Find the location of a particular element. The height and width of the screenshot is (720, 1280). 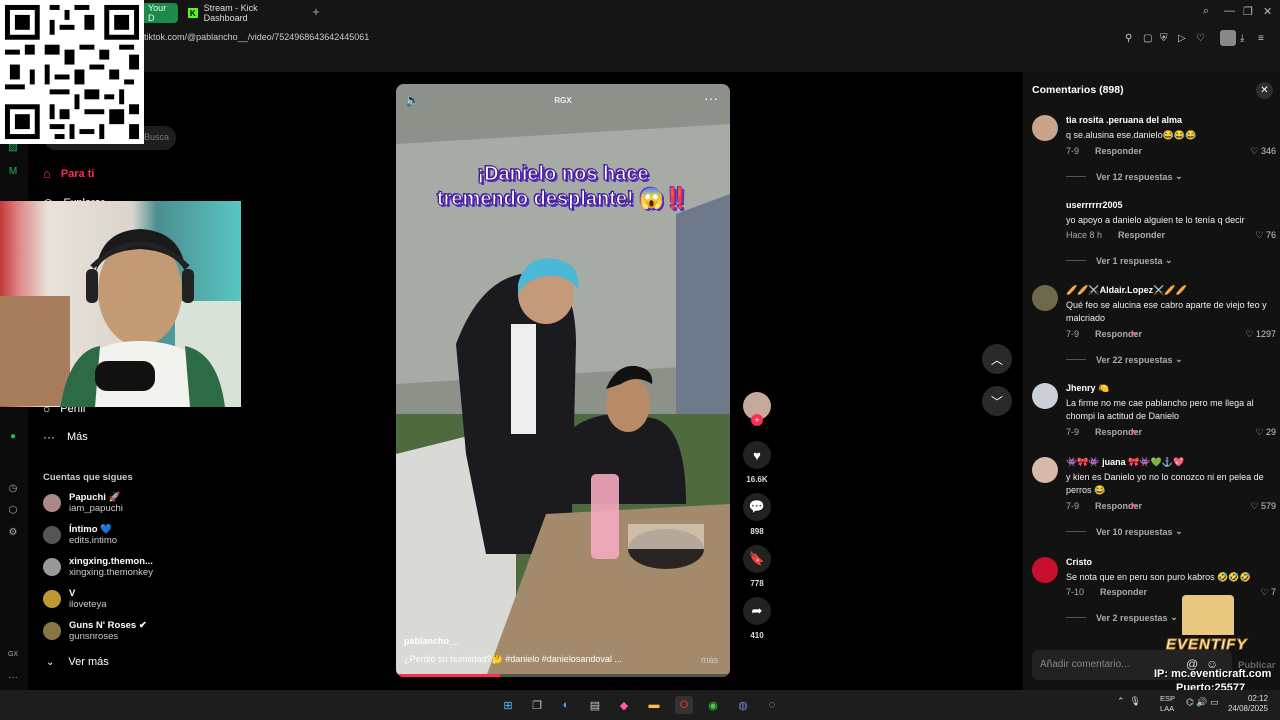

comment-button: 💬 898 is located at coordinates (757, 514).